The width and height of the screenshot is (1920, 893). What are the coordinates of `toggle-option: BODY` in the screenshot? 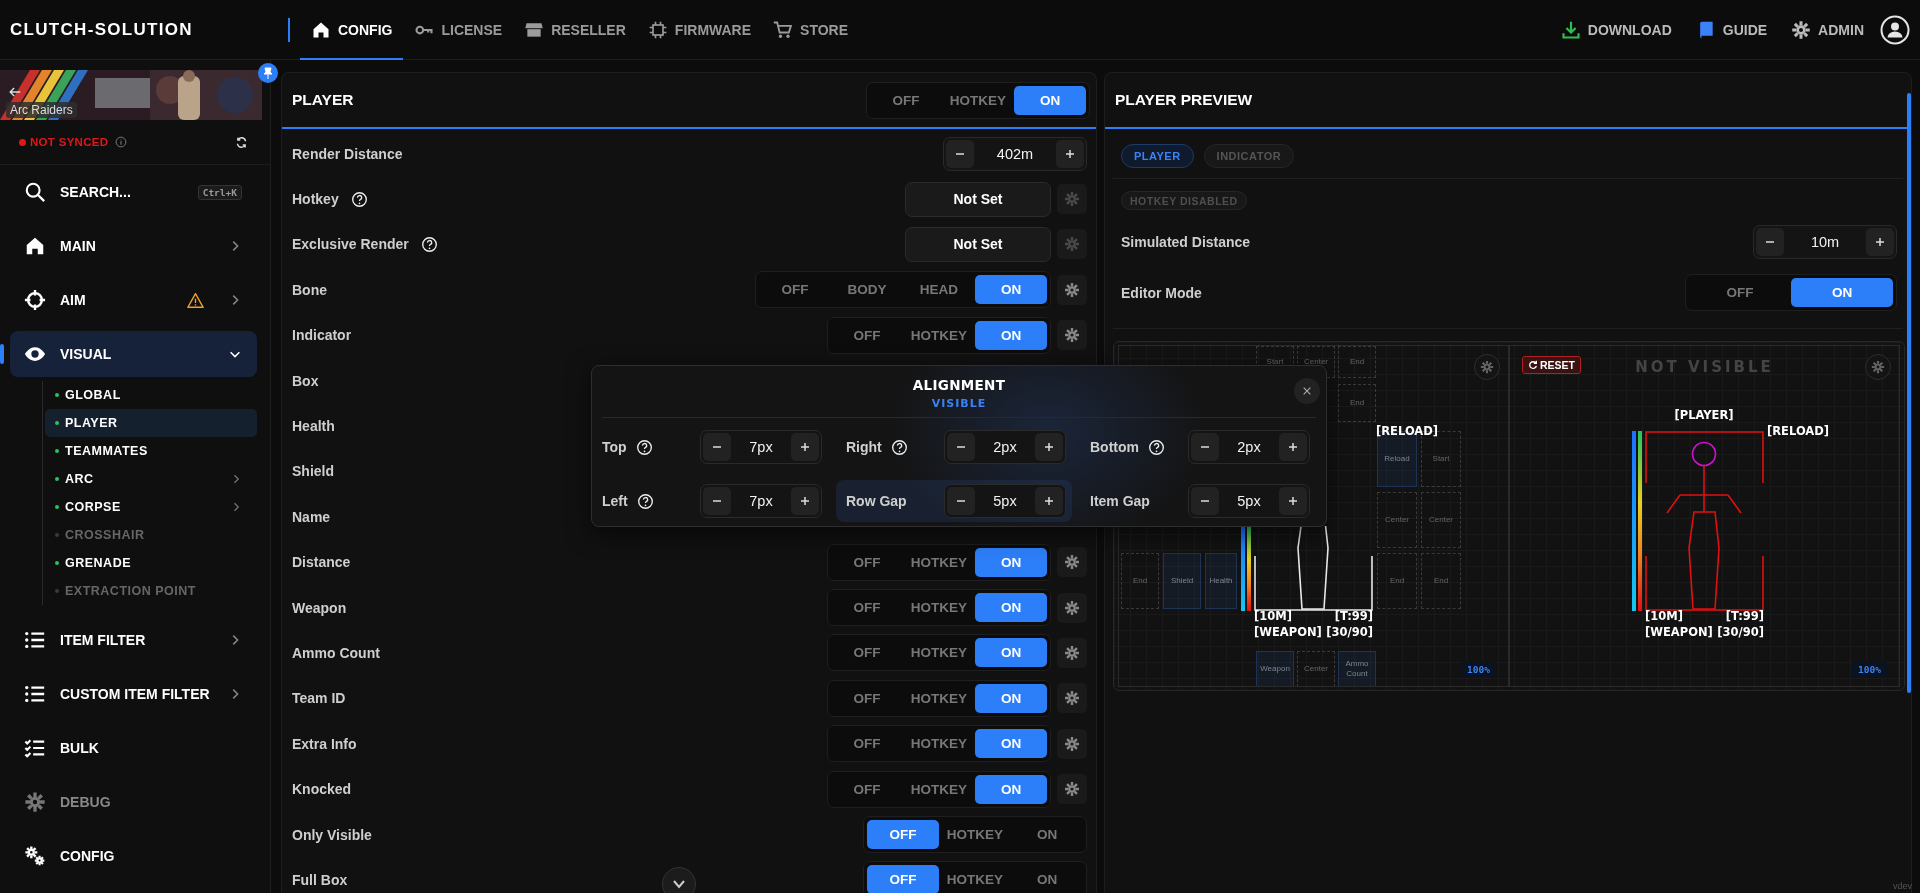 It's located at (867, 290).